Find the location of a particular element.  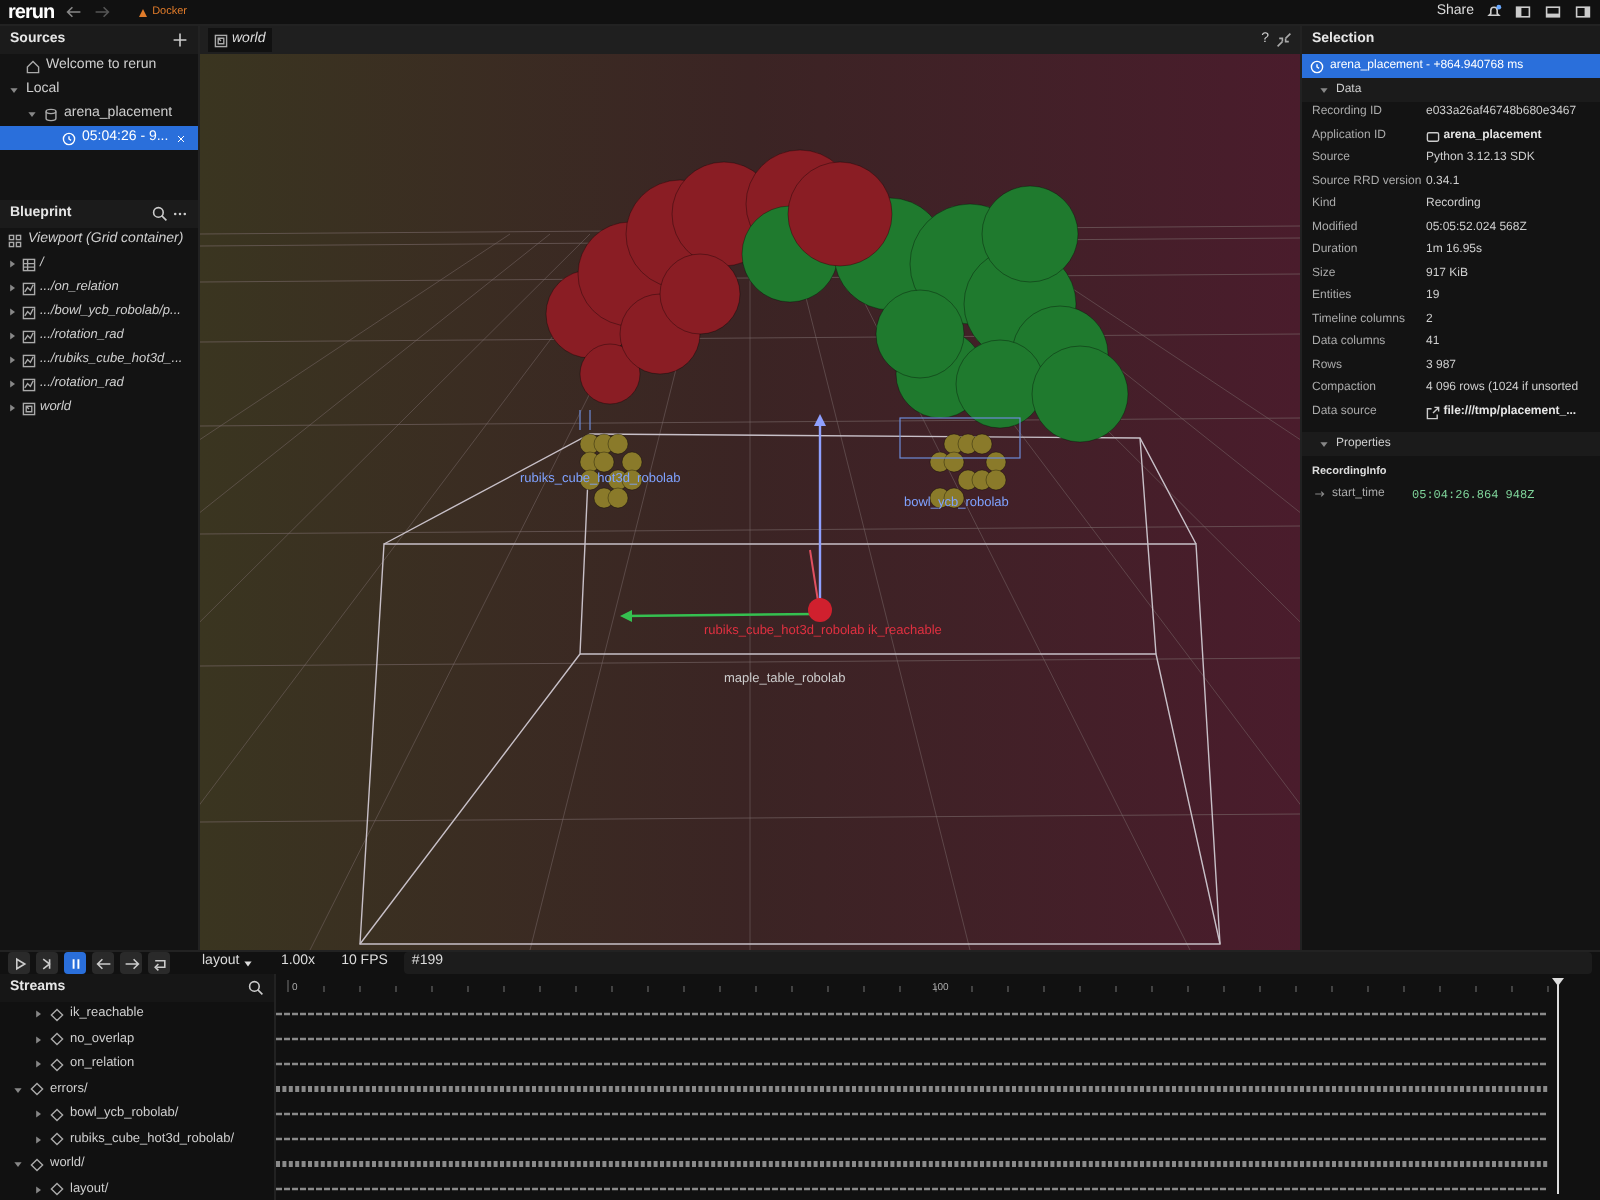

grid-icon is located at coordinates (15, 240).